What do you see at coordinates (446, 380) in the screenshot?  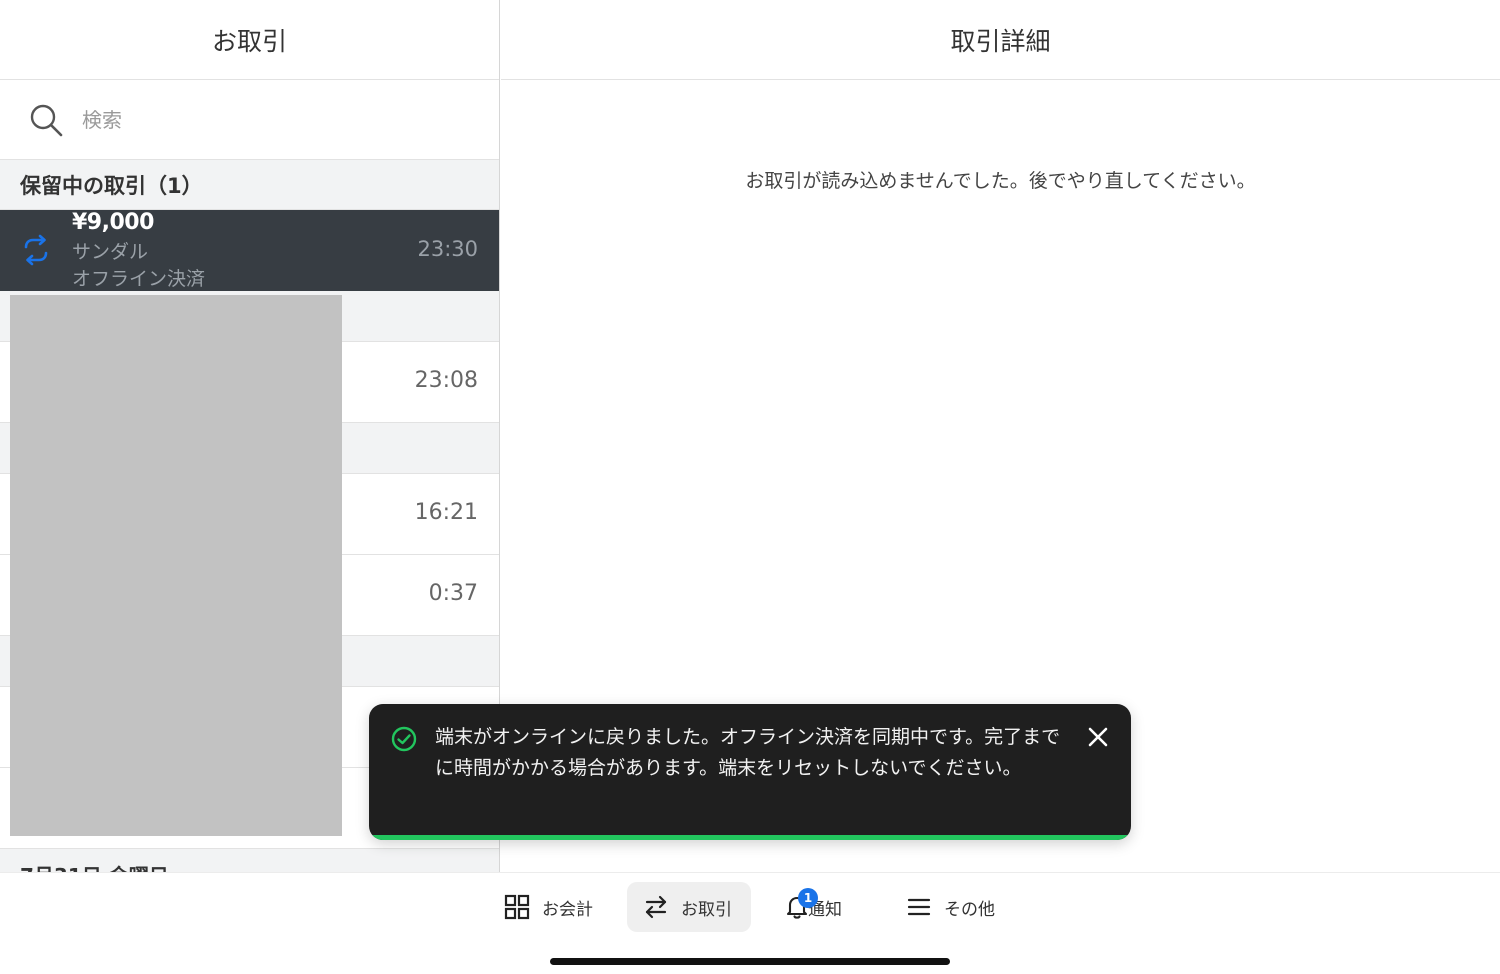 I see `transaction-time: 23:08` at bounding box center [446, 380].